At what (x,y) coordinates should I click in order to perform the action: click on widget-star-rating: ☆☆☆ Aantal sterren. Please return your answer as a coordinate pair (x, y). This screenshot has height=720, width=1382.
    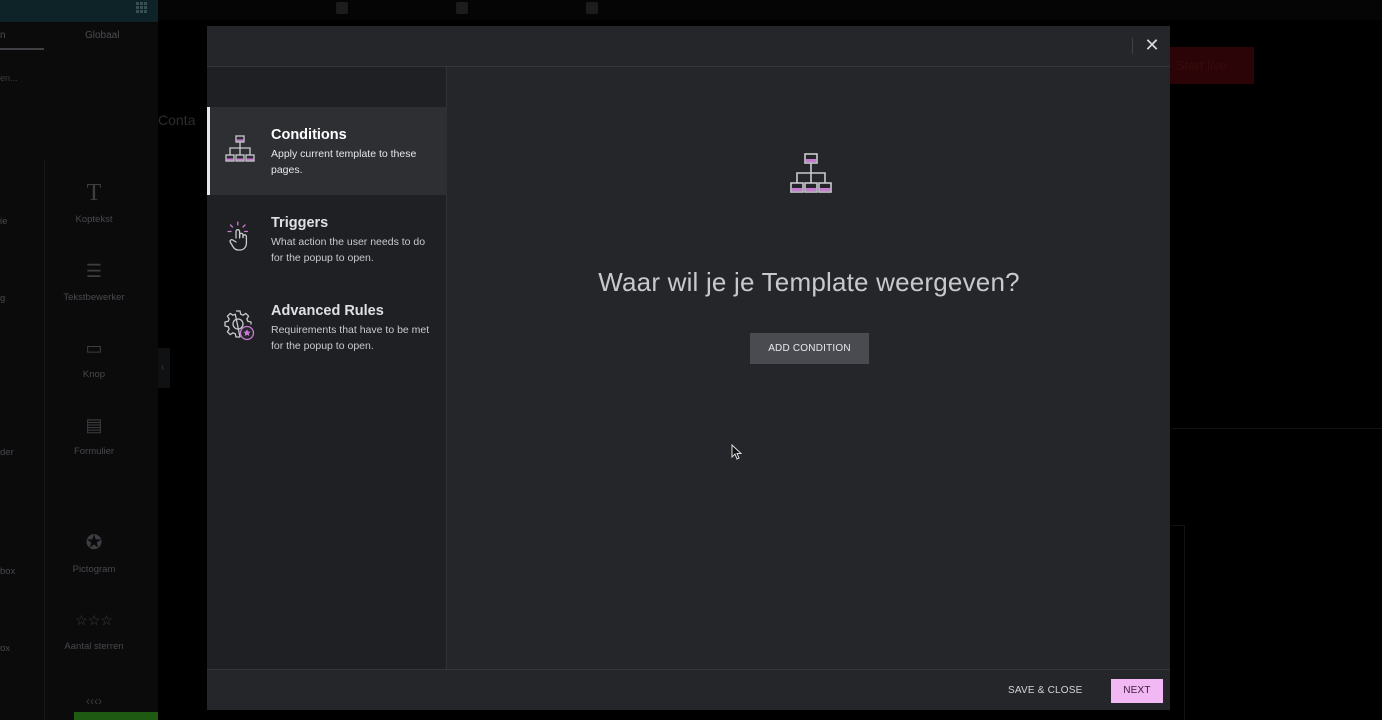
    Looking at the image, I should click on (94, 629).